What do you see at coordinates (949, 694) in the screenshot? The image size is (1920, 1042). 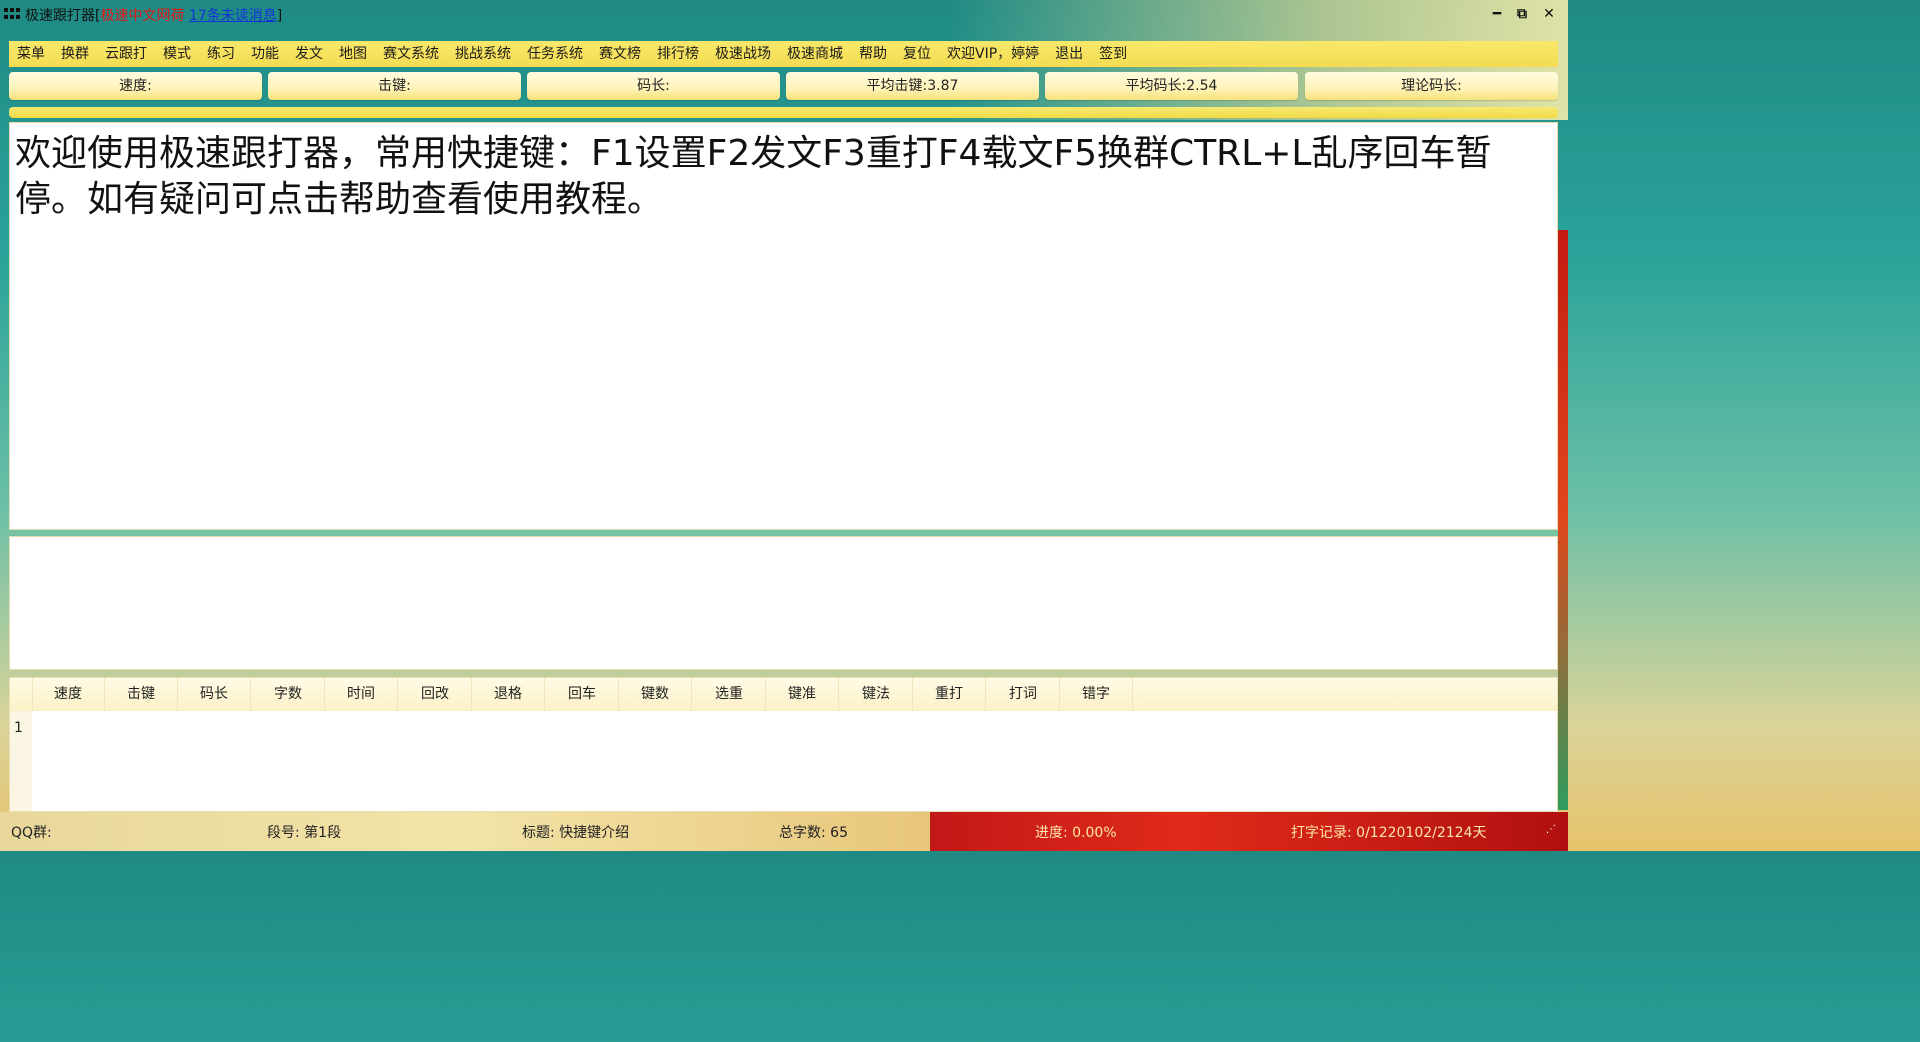 I see `column-header: 重打` at bounding box center [949, 694].